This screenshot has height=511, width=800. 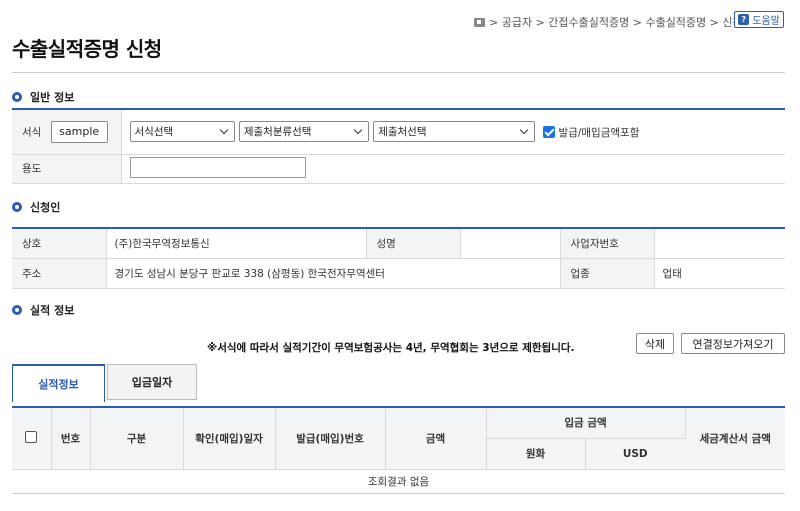 I want to click on col-confirm-date: 확인(매입)일자, so click(x=229, y=438).